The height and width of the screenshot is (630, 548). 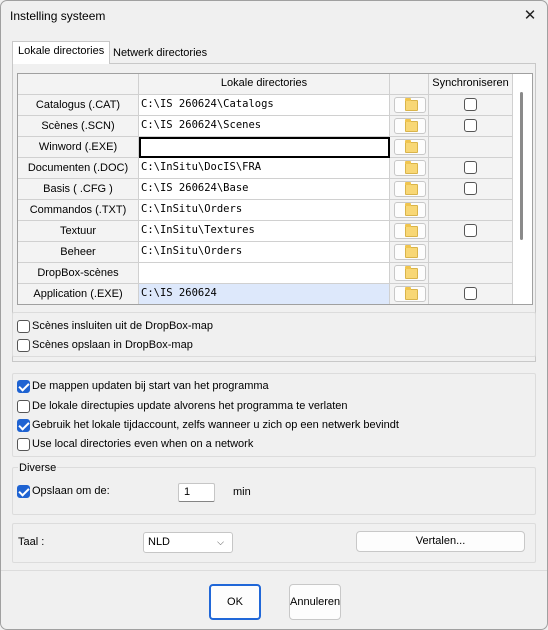 What do you see at coordinates (264, 231) in the screenshot?
I see `grid-directory-field: C:\InSitu\Textures` at bounding box center [264, 231].